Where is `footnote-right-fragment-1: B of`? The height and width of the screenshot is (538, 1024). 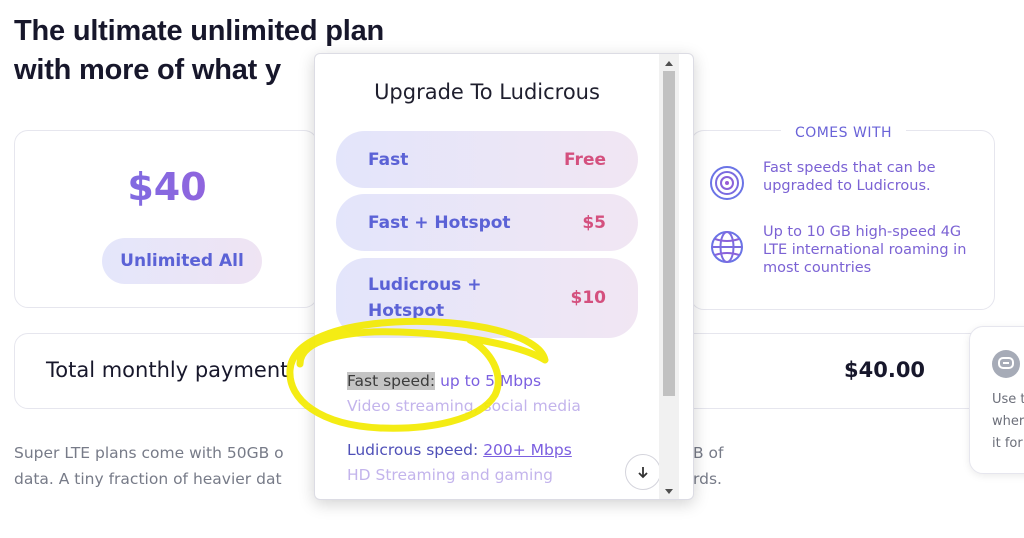
footnote-right-fragment-1: B of is located at coordinates (708, 453).